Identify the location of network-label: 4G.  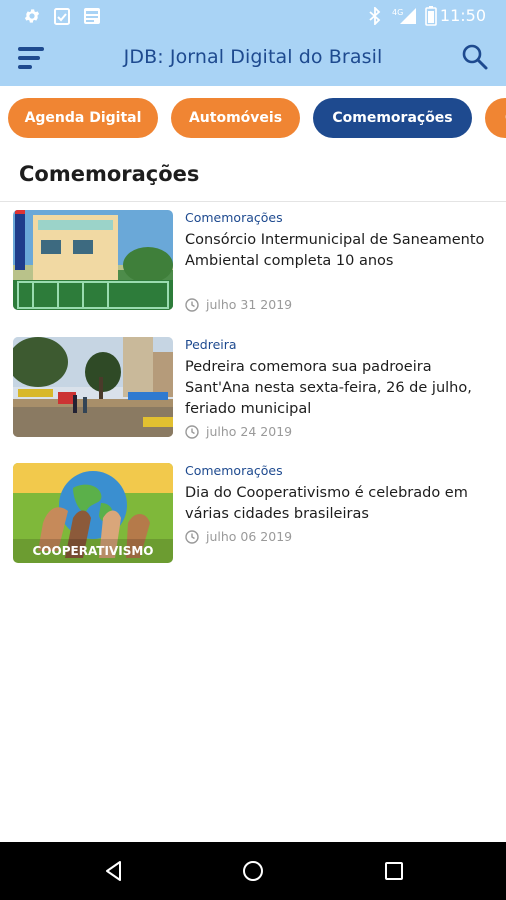
(397, 12).